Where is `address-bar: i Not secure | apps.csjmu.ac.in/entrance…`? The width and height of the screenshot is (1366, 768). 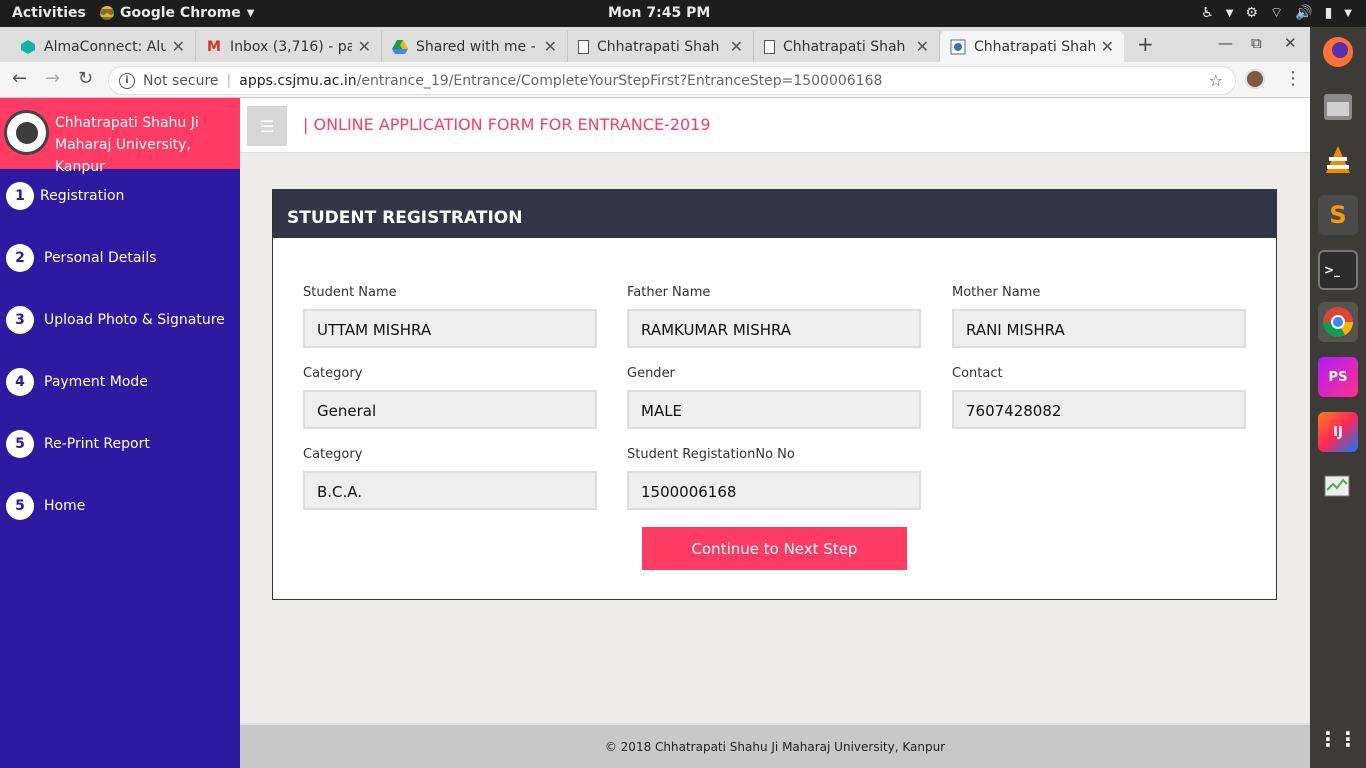 address-bar: i Not secure | apps.csjmu.ac.in/entrance… is located at coordinates (672, 80).